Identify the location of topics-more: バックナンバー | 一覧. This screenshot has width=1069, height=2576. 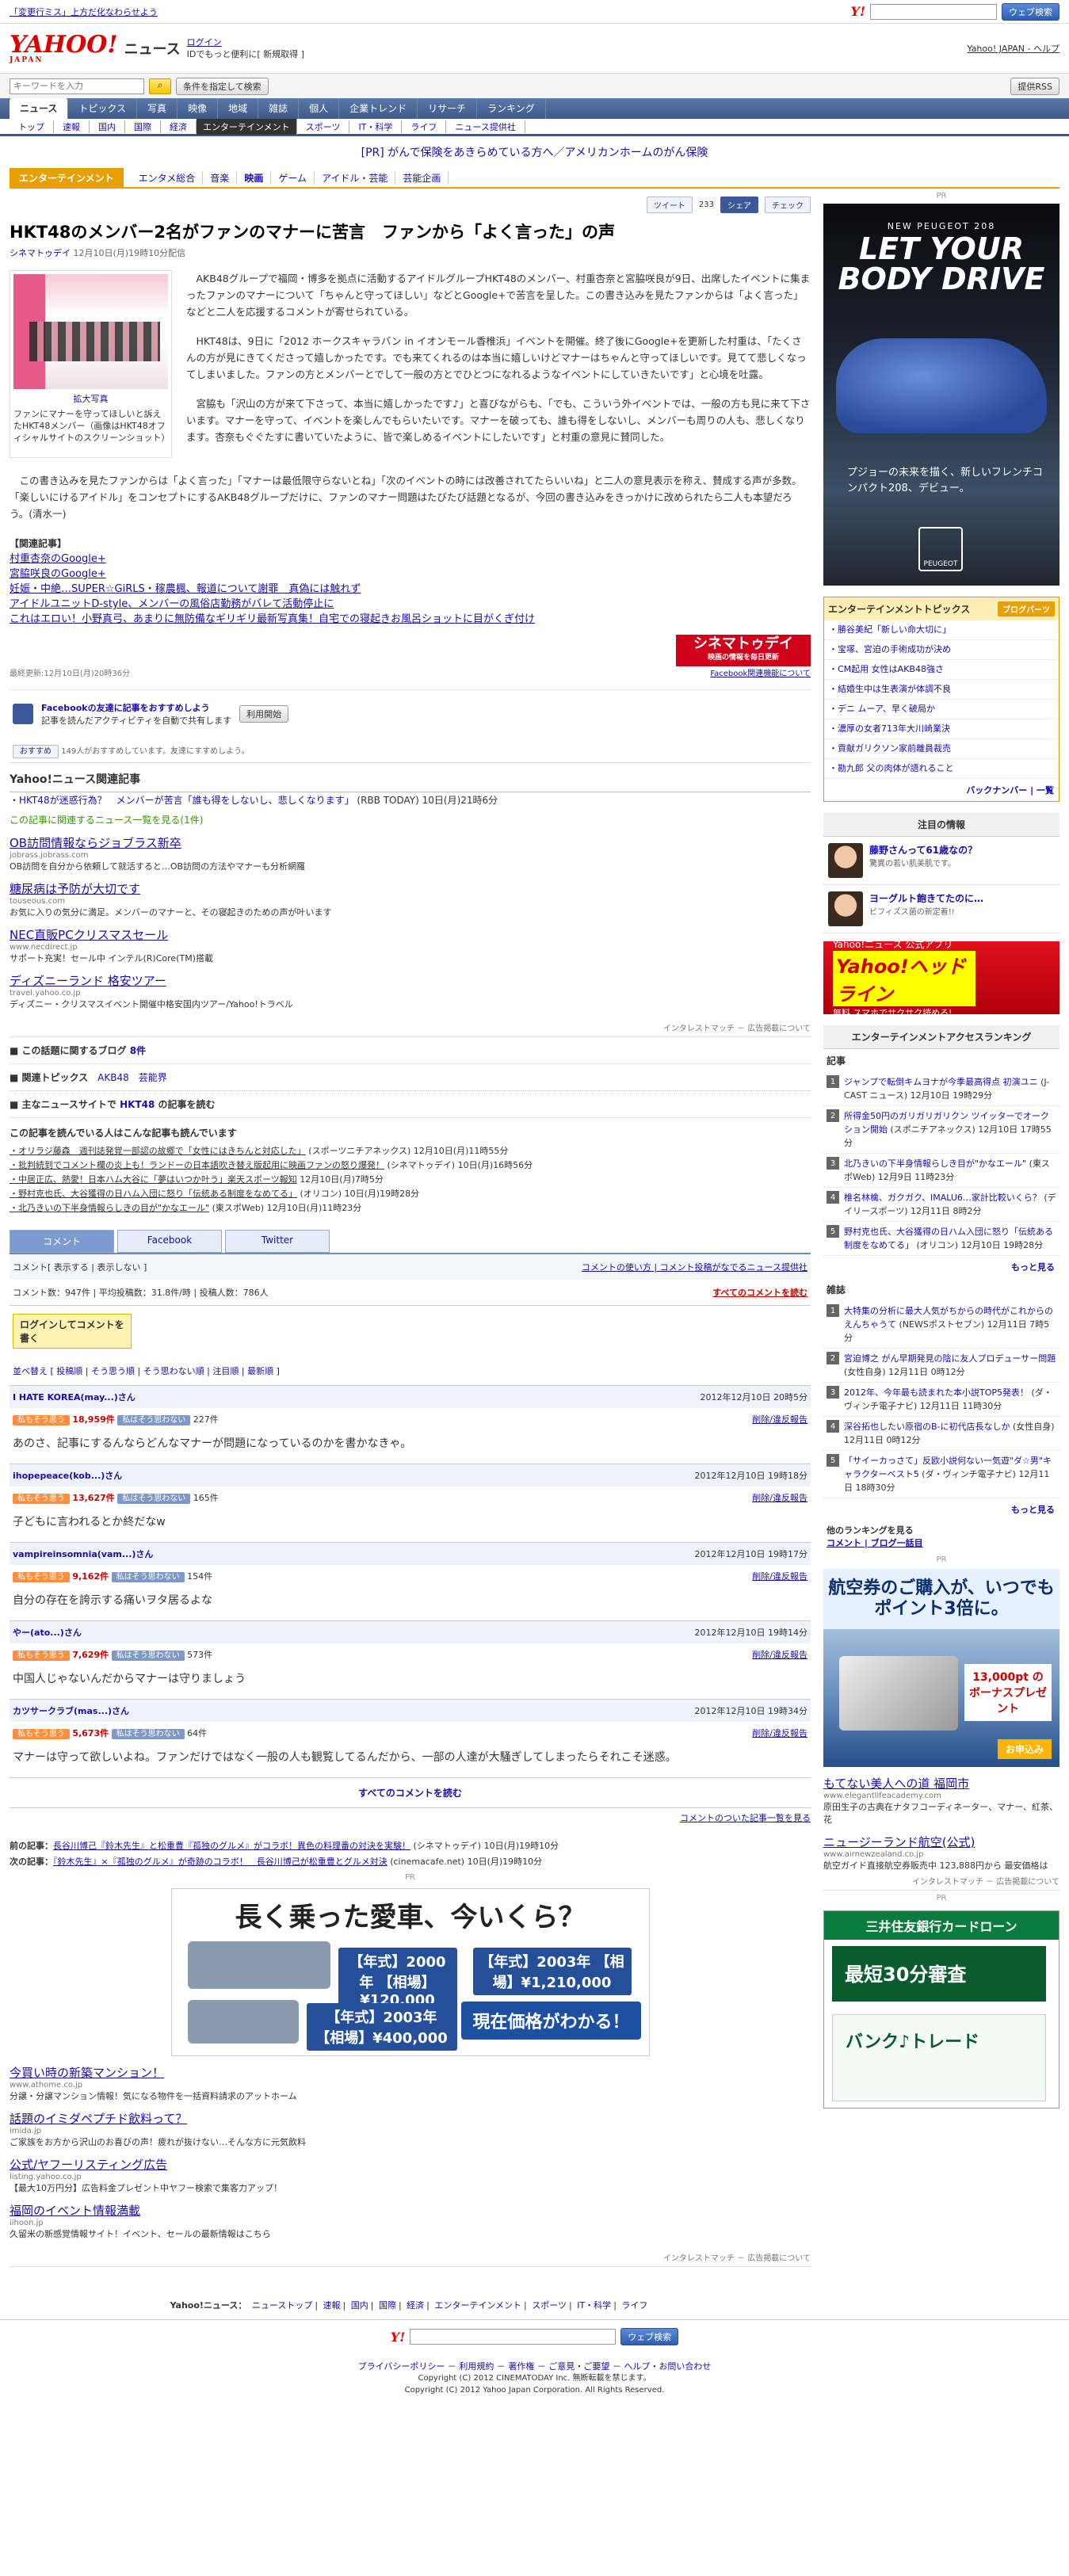
(942, 790).